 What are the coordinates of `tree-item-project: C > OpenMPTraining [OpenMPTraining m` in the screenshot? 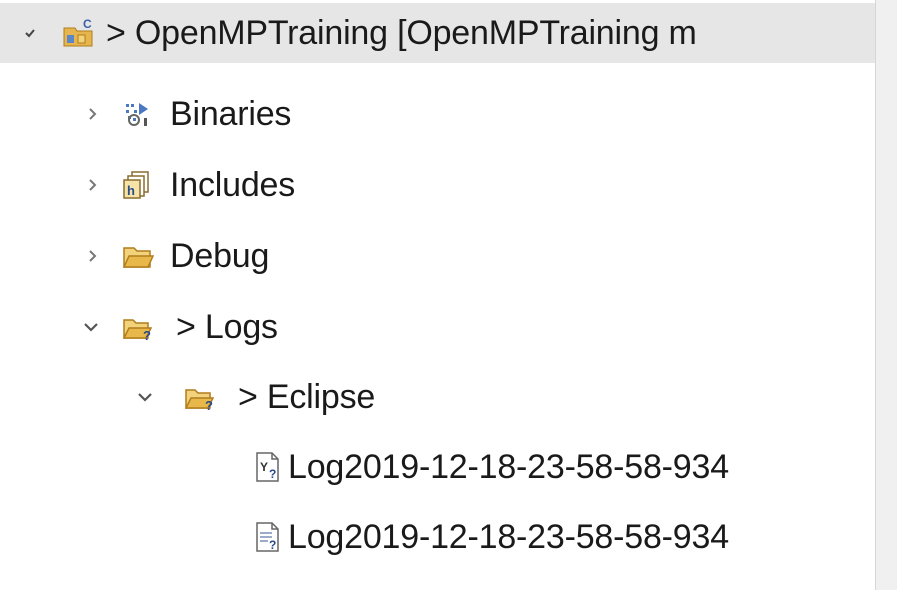 It's located at (437, 33).